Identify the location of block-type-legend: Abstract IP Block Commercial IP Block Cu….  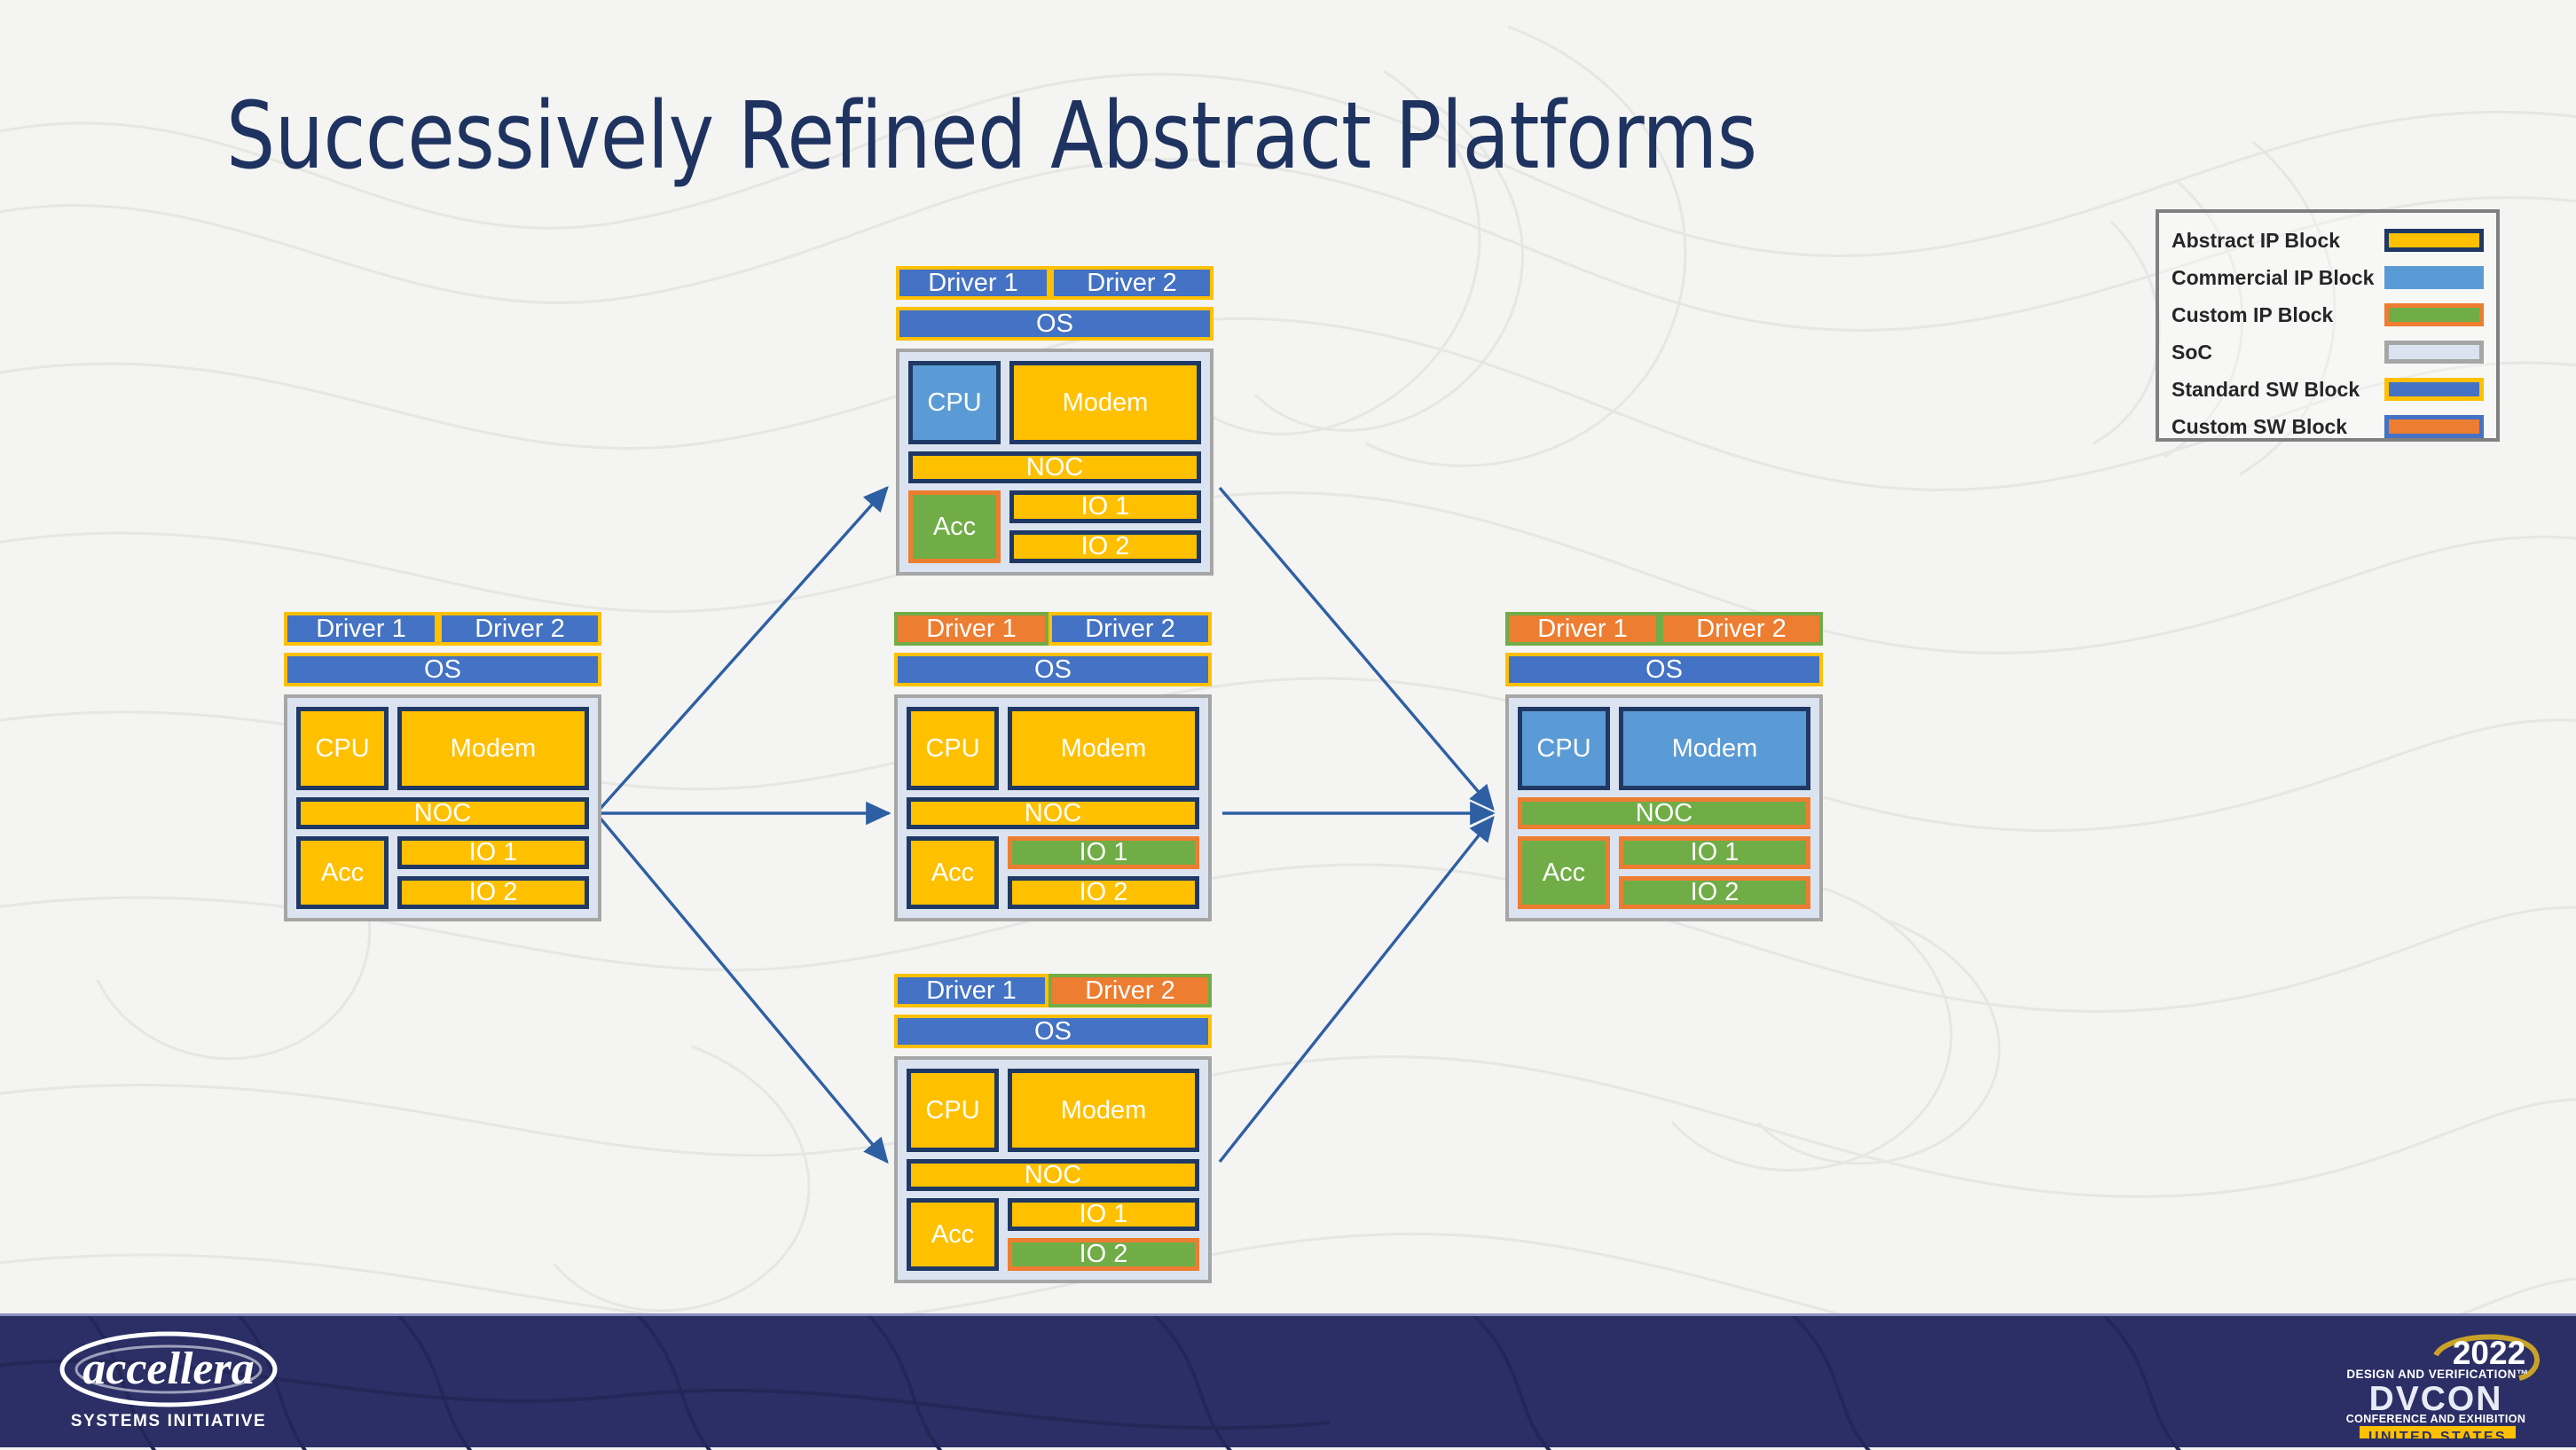
(2328, 325).